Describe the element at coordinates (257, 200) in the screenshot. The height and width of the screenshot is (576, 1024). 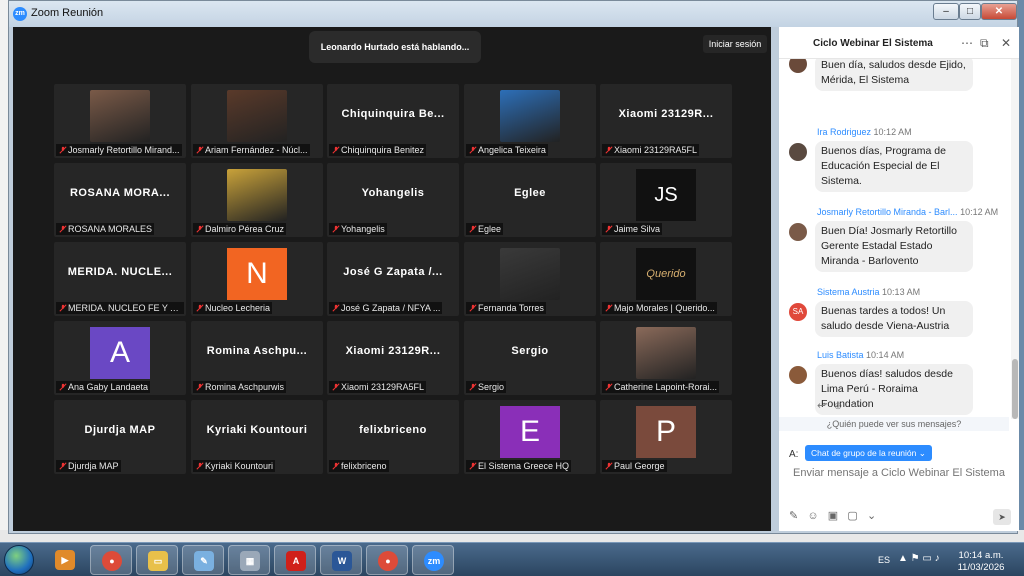
I see `participant-tile: Dalmiro Pérea Cruz` at that location.